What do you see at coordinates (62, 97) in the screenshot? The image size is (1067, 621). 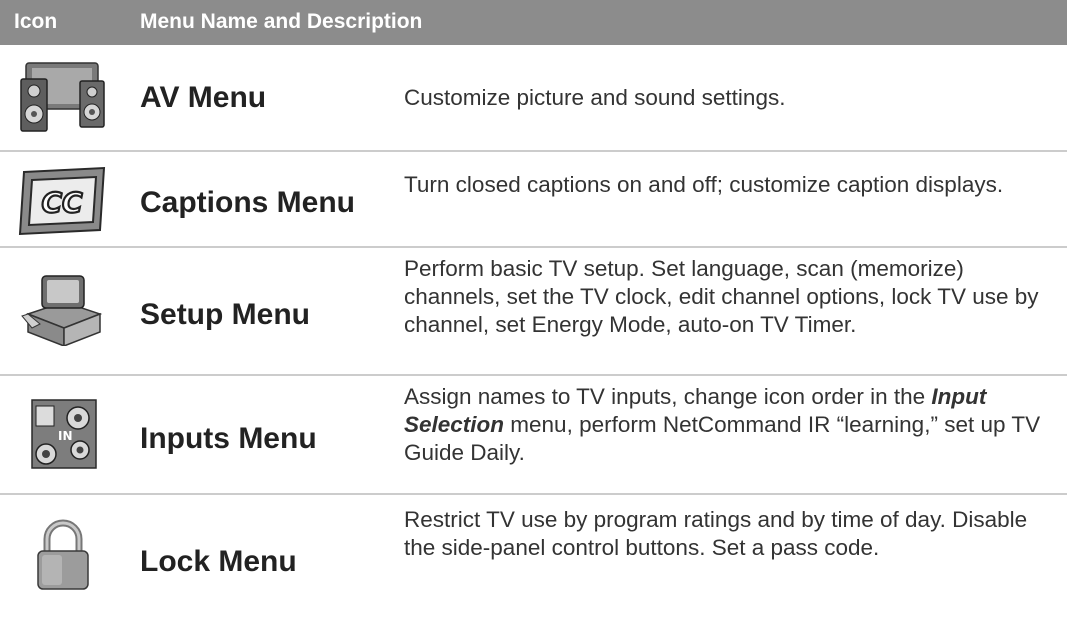 I see `av-speakers-icon` at bounding box center [62, 97].